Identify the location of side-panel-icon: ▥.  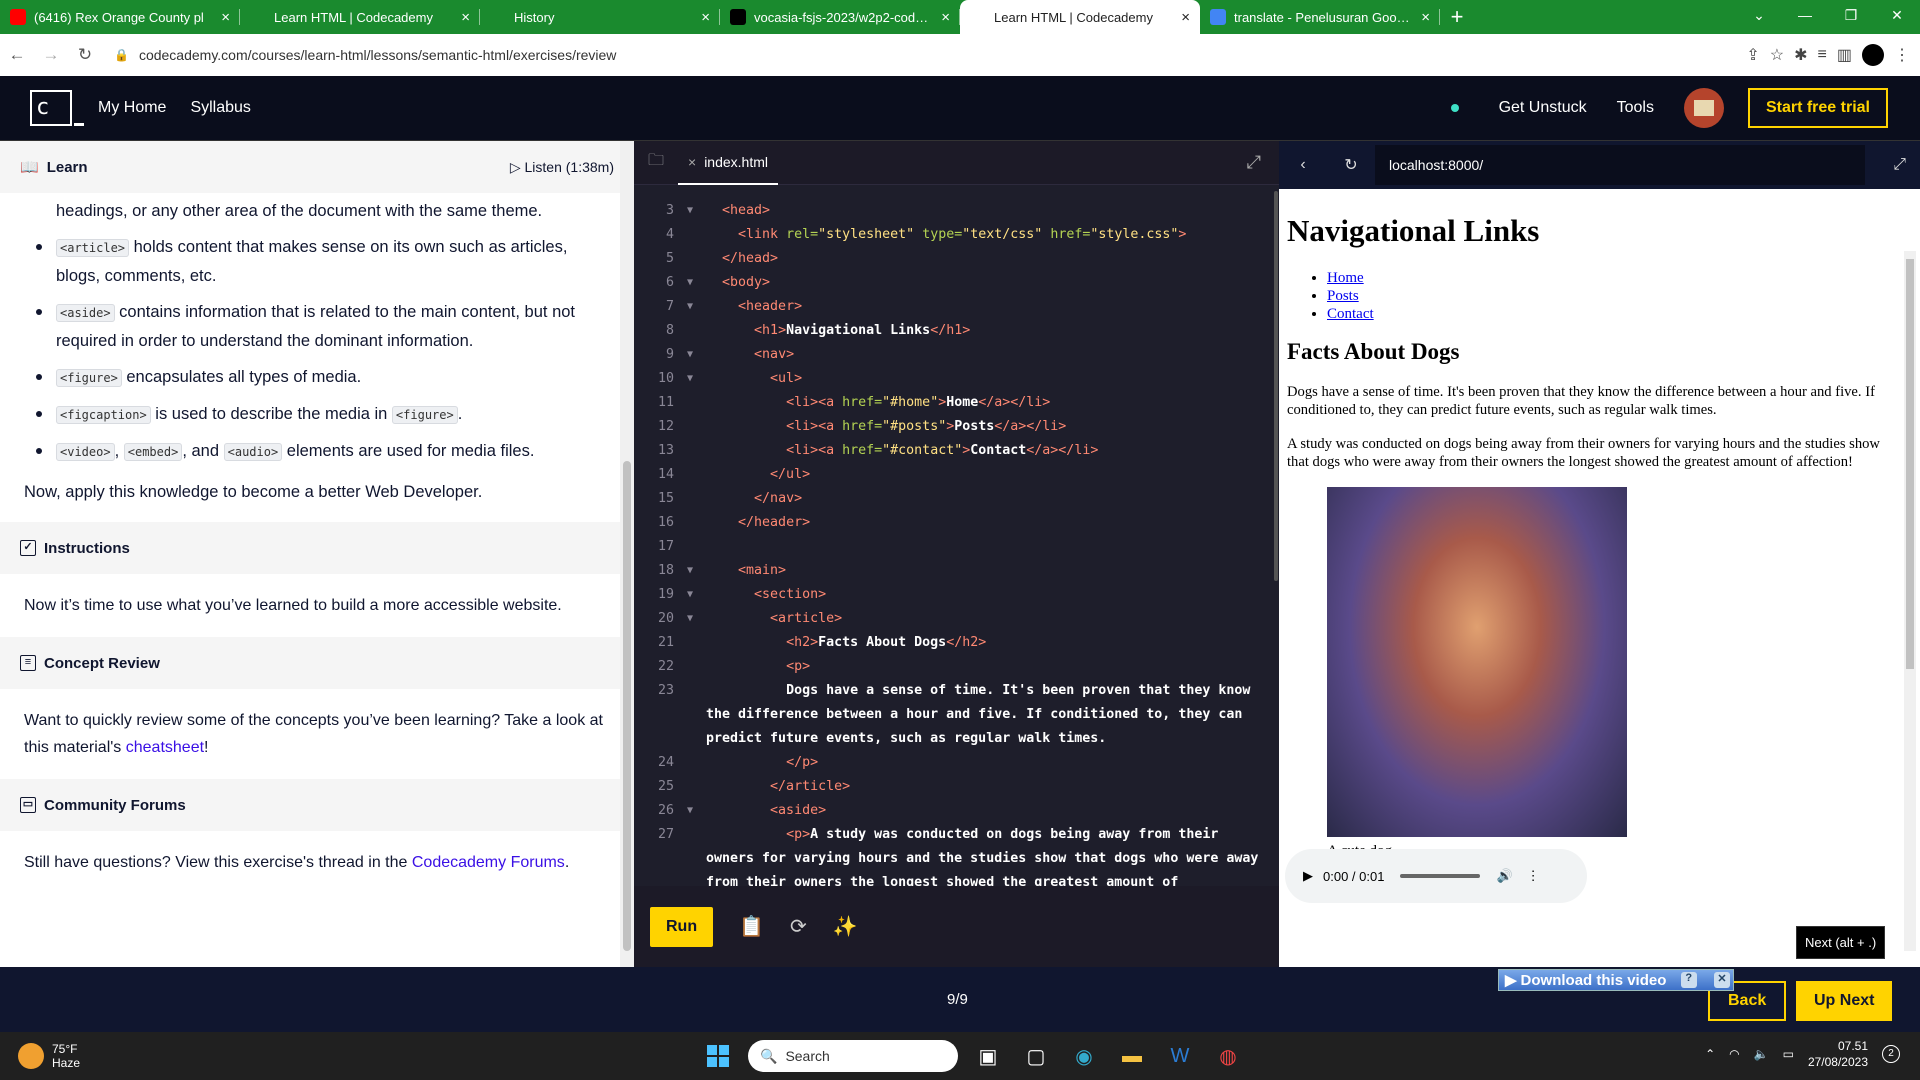
(1844, 55).